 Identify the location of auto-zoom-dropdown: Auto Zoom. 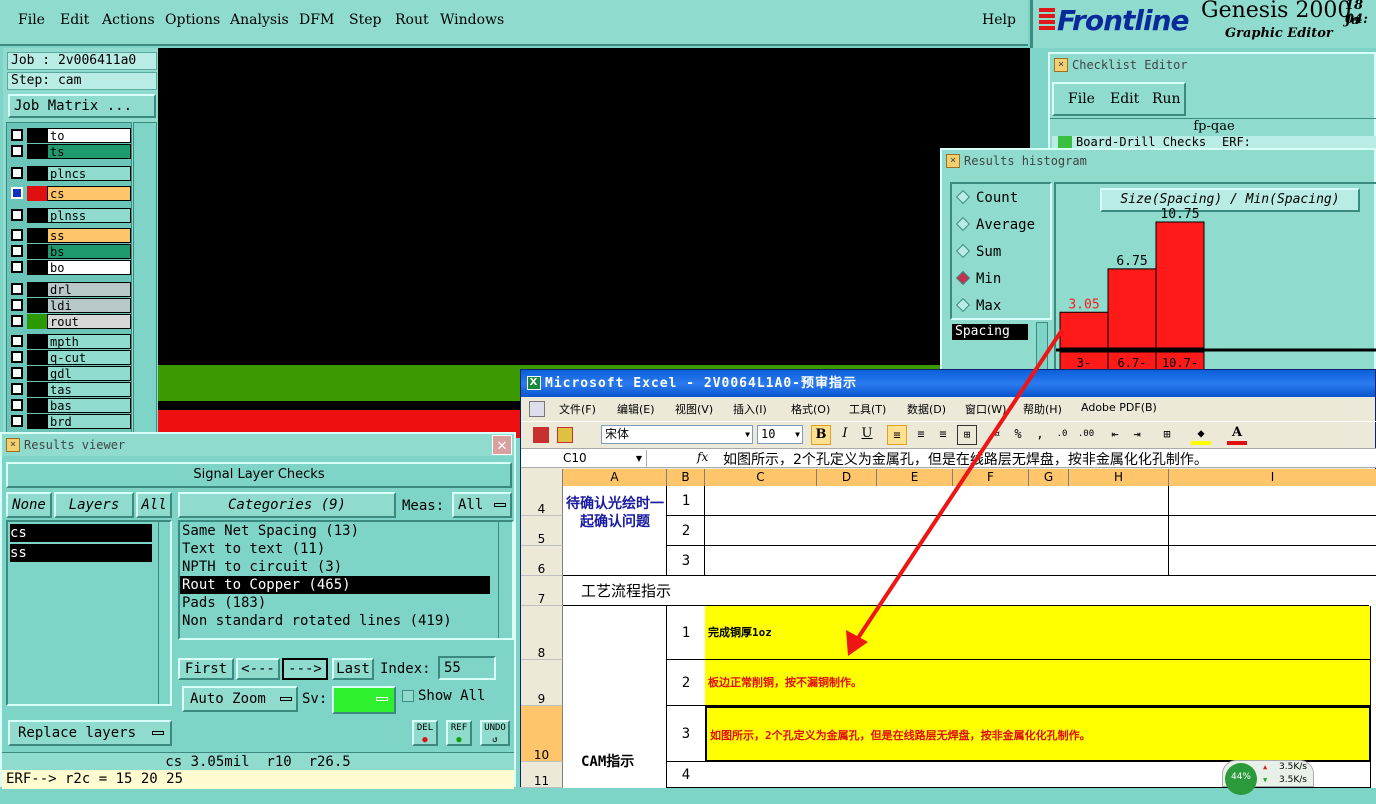
(240, 699).